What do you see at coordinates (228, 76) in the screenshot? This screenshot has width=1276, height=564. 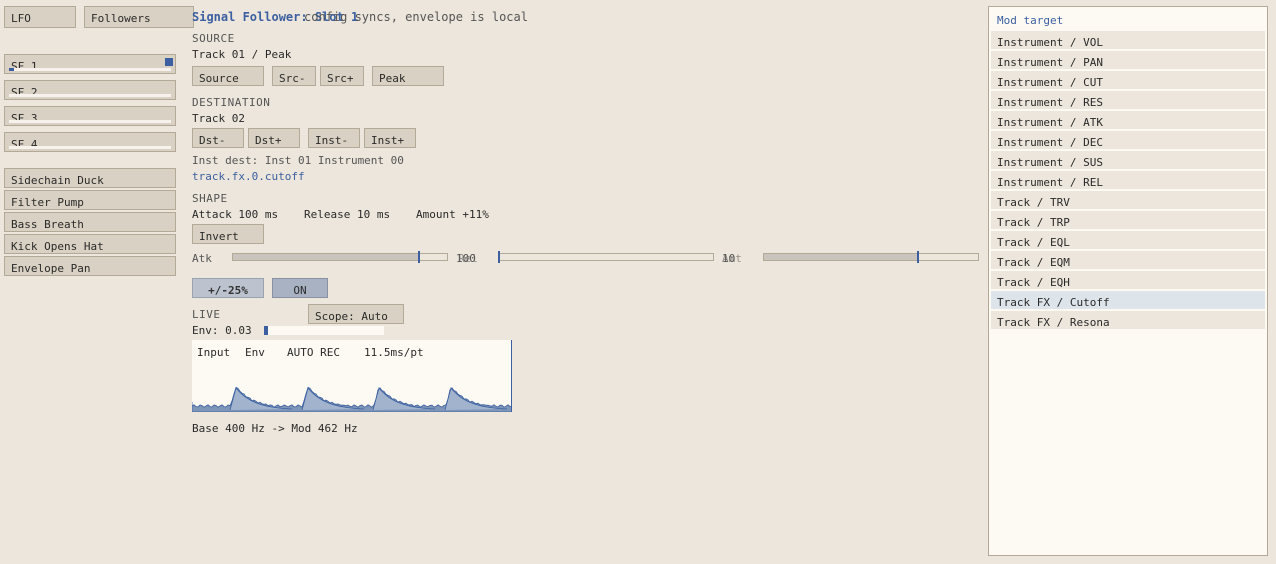 I see `source-button: Source` at bounding box center [228, 76].